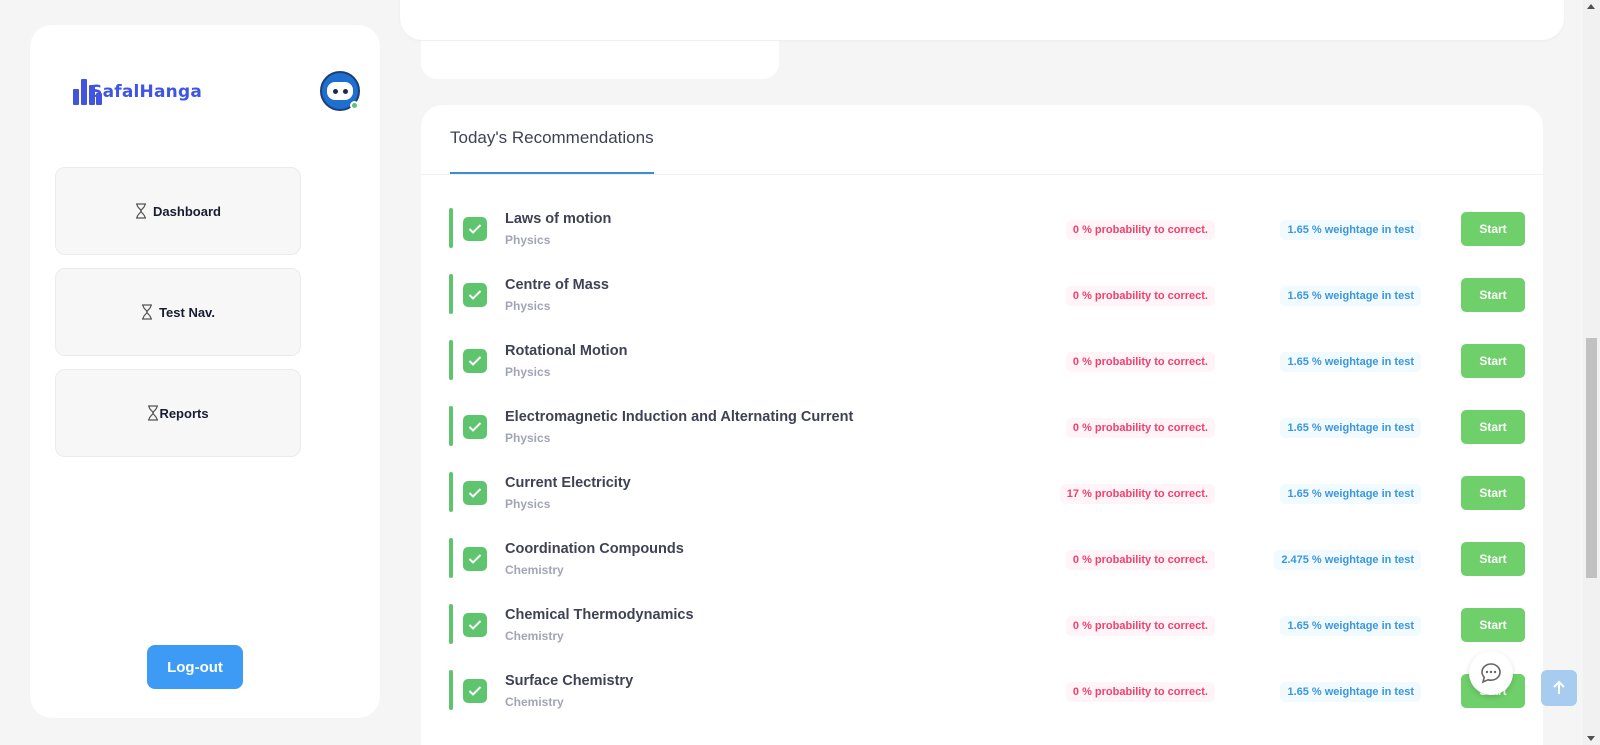 This screenshot has height=745, width=1600. I want to click on sidebar-item-label: Reports, so click(184, 413).